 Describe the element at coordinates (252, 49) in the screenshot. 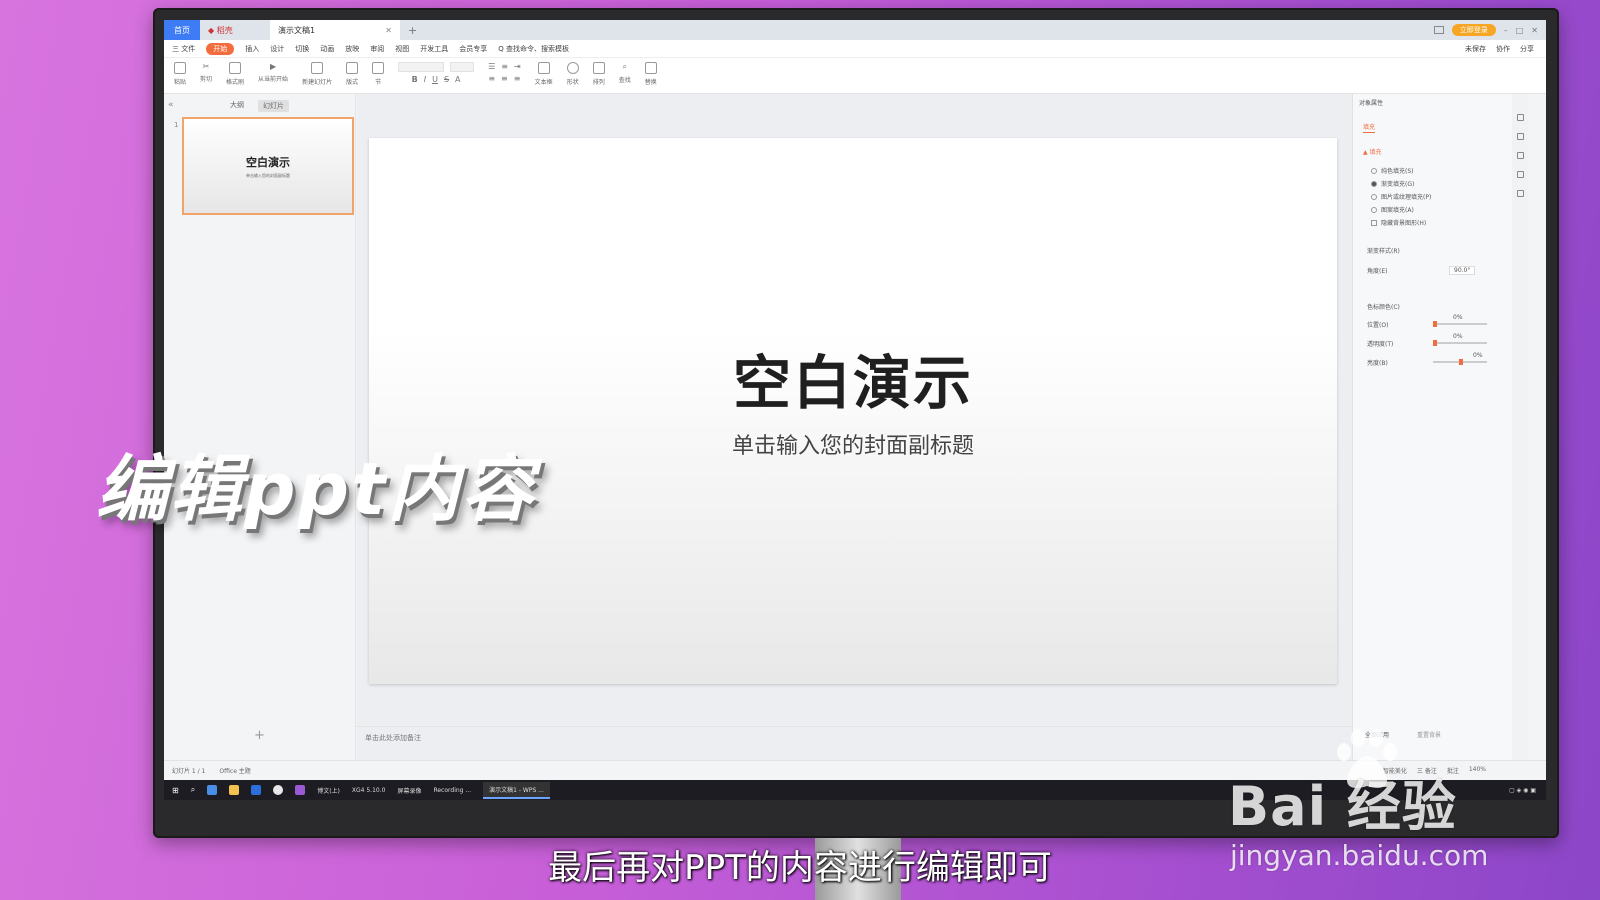

I see `menu-insert: 插入` at that location.